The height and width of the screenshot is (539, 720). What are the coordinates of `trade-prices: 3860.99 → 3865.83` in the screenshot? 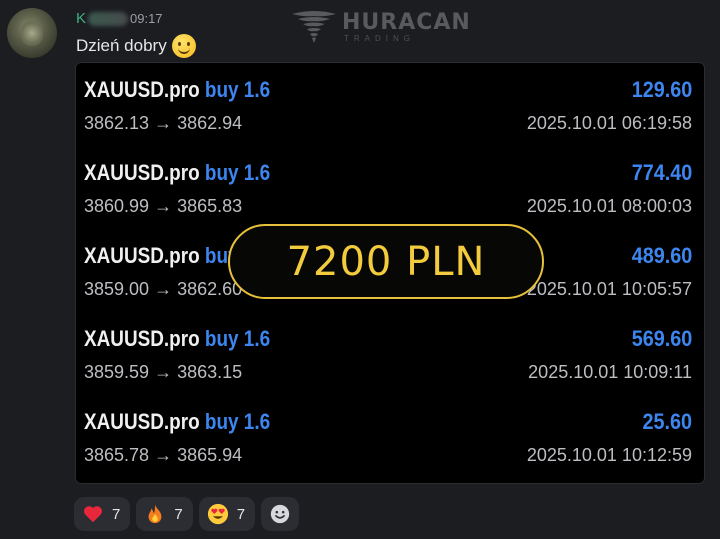 It's located at (163, 206).